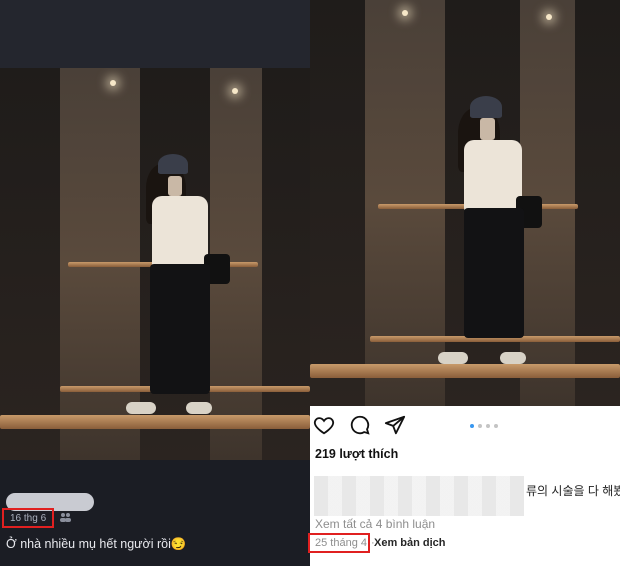 The height and width of the screenshot is (566, 620). What do you see at coordinates (324, 425) in the screenshot?
I see `heart-icon` at bounding box center [324, 425].